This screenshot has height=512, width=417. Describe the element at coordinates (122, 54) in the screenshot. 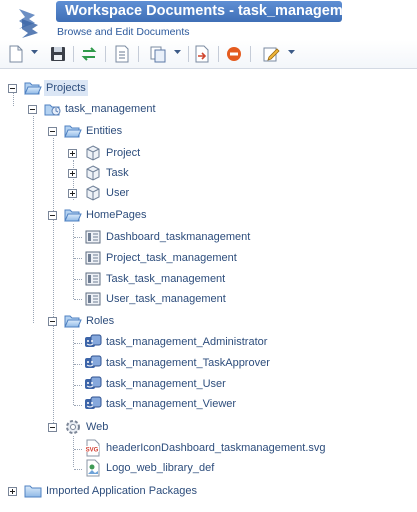

I see `document-icon` at that location.